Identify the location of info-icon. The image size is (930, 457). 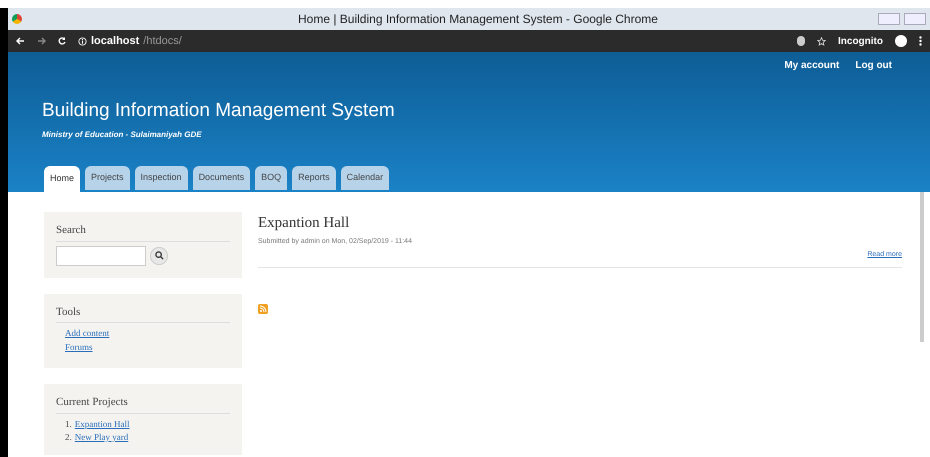
(82, 41).